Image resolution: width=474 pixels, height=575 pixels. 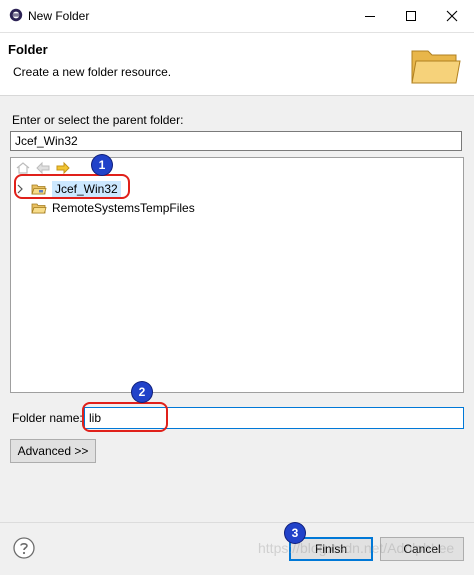 I want to click on watermark: https://blog.csdn.net/AdolphLee, so click(x=356, y=548).